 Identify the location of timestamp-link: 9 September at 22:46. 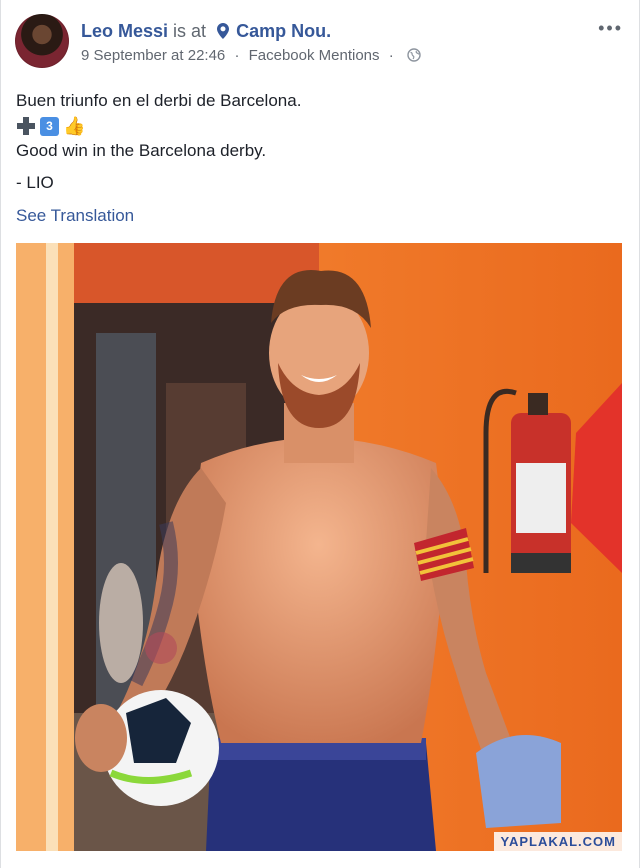
(153, 55).